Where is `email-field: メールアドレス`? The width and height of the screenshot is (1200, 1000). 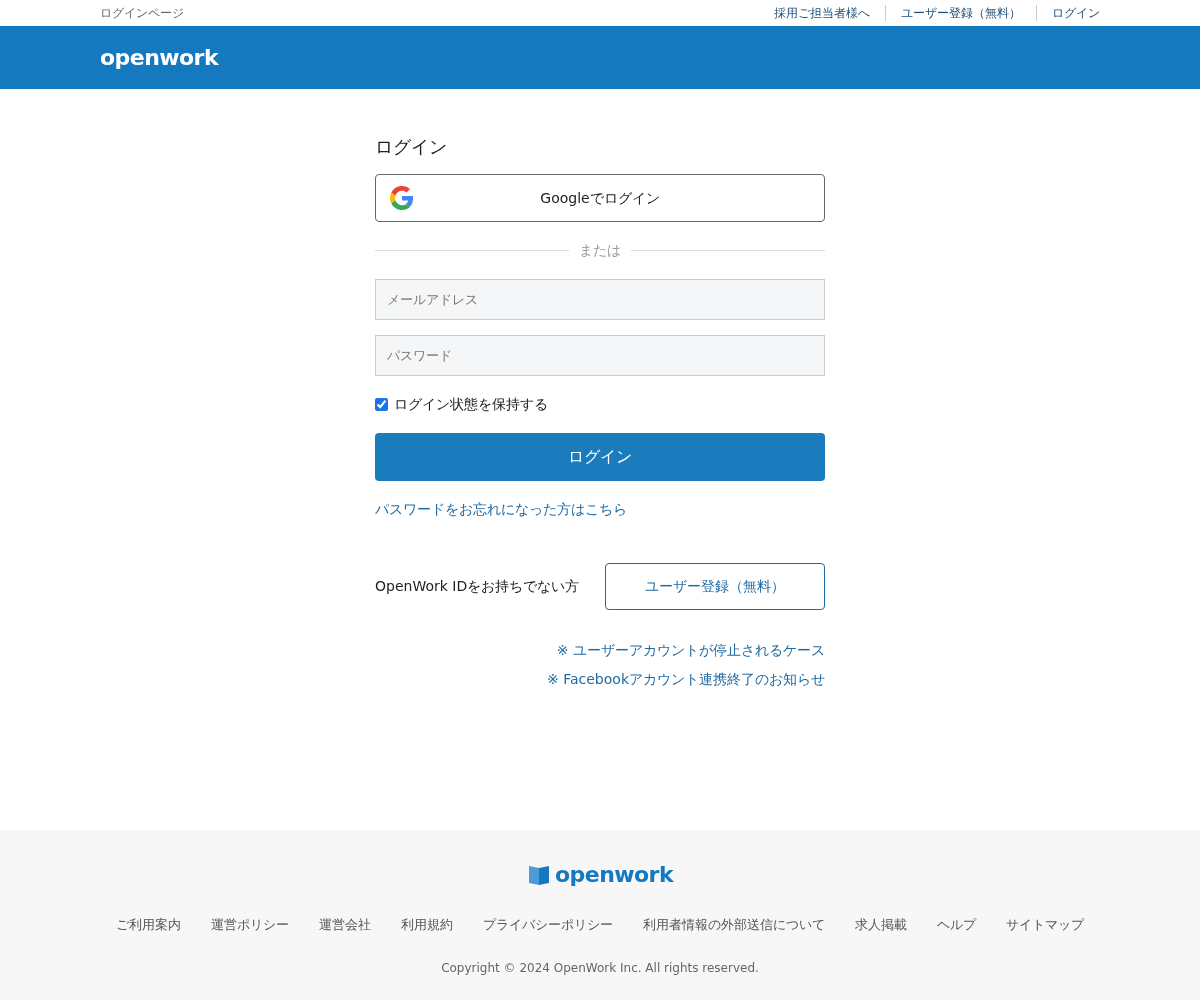
email-field: メールアドレス is located at coordinates (600, 299).